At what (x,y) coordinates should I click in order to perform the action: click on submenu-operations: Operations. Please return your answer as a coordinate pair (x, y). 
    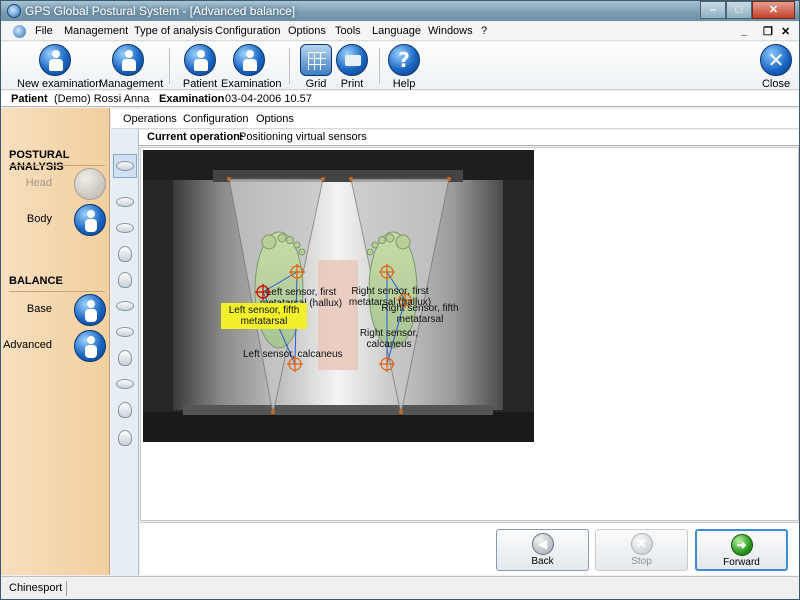
    Looking at the image, I should click on (150, 119).